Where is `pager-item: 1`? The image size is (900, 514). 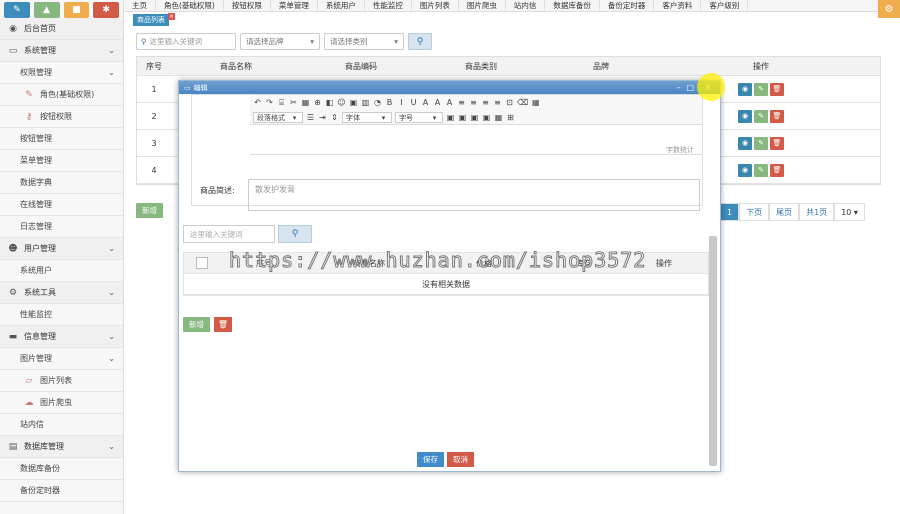
pager-item: 1 is located at coordinates (730, 212).